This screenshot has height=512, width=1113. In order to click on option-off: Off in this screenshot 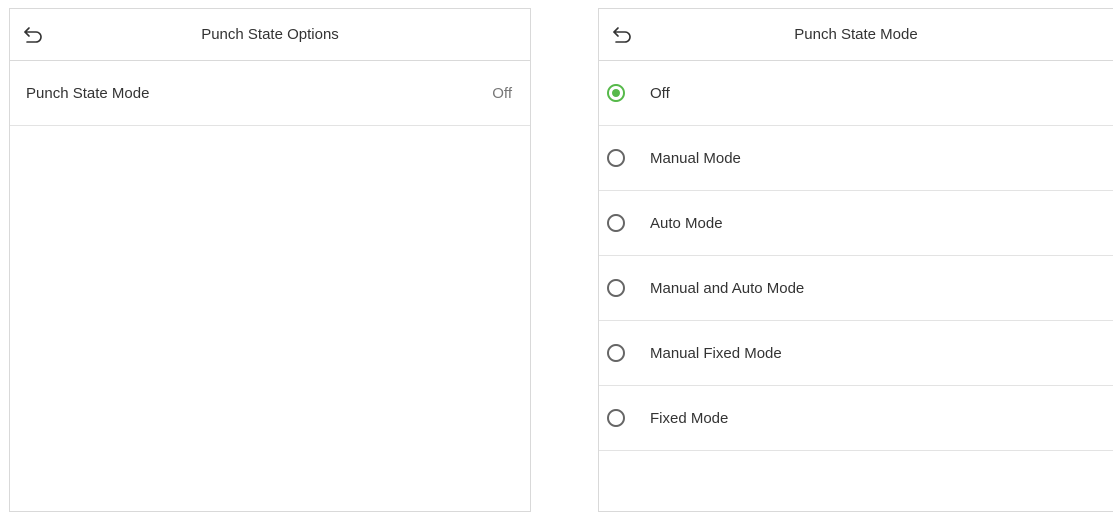, I will do `click(856, 93)`.